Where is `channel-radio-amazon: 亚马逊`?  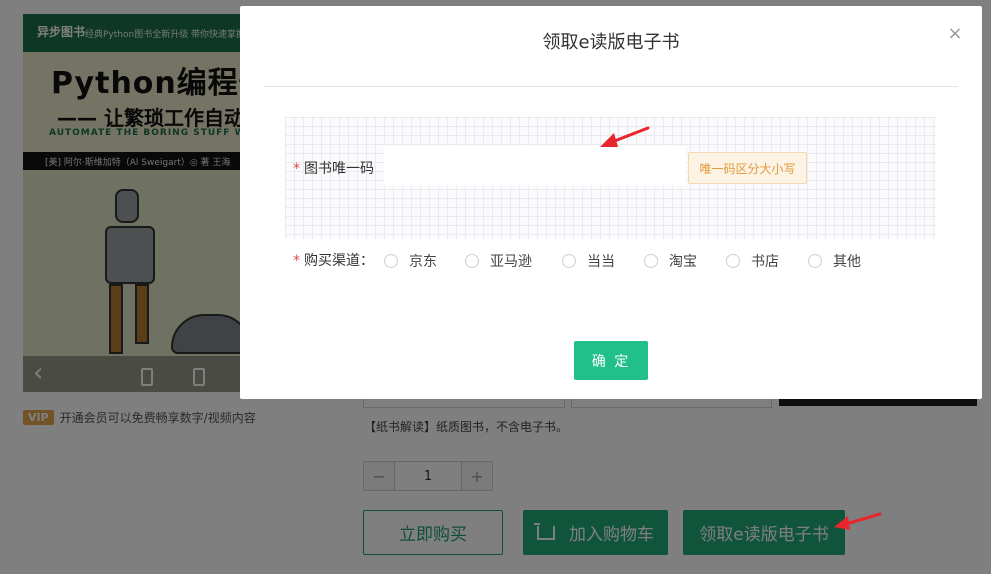
channel-radio-amazon: 亚马逊 is located at coordinates (498, 261).